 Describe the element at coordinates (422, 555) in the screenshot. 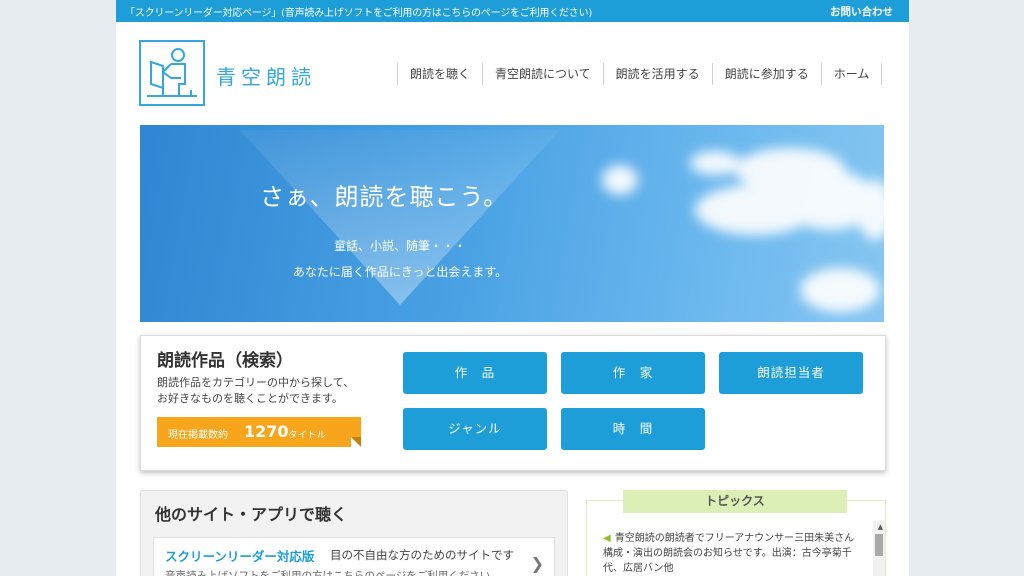

I see `screen-reader-card-subtitle: 目の不自由な方のためのサイトです` at that location.